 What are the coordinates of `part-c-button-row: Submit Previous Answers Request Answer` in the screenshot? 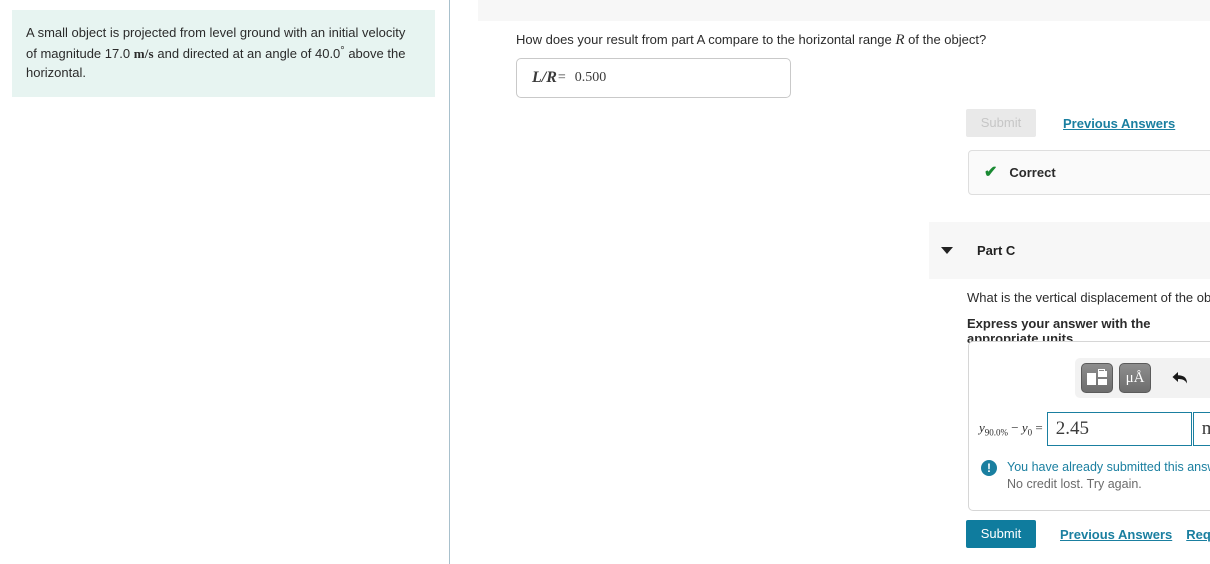 It's located at (1088, 534).